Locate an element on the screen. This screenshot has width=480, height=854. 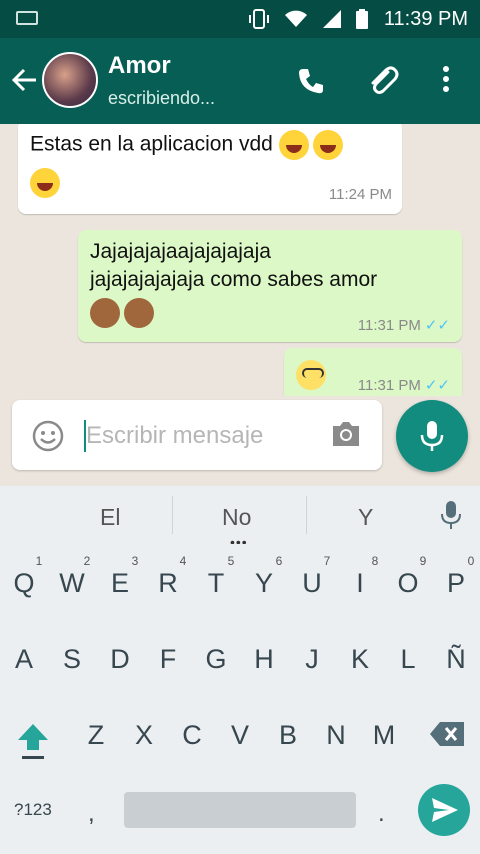
key-u: U is located at coordinates (312, 583).